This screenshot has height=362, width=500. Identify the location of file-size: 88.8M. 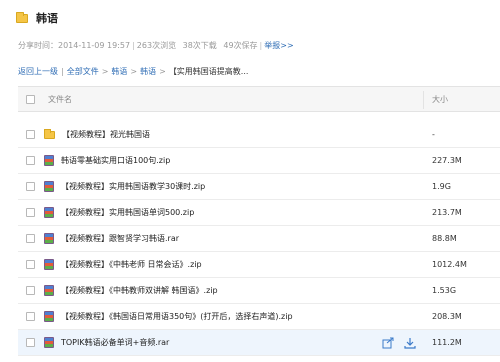
(444, 238).